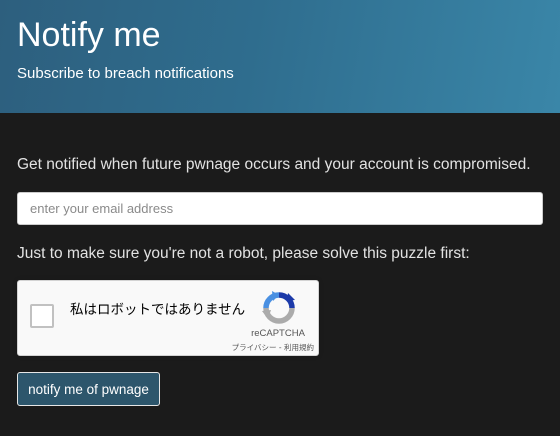 The image size is (560, 436). I want to click on recaptcha-links: プライバシー - 利用規約, so click(264, 347).